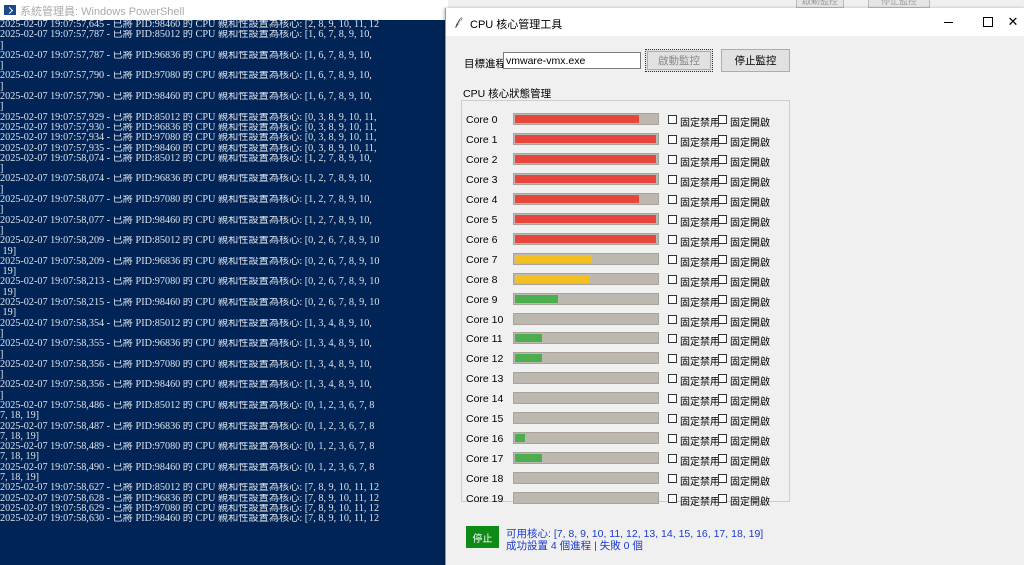  Describe the element at coordinates (625, 459) in the screenshot. I see `core-row: Core 17 固定禁用 固定開啟` at that location.